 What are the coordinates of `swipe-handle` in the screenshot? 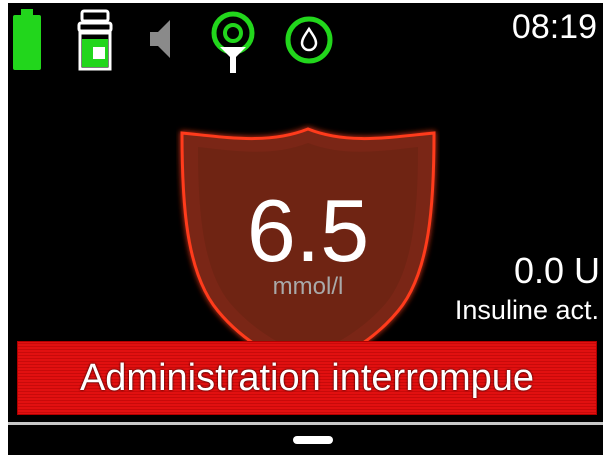 It's located at (313, 440).